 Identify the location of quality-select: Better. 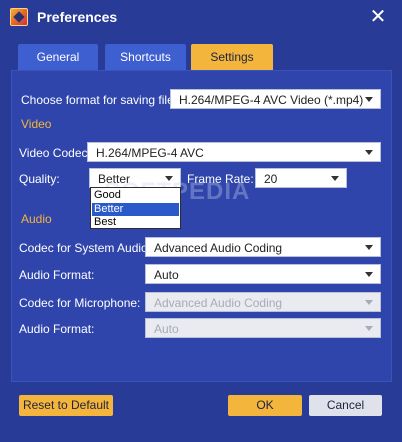
(135, 178).